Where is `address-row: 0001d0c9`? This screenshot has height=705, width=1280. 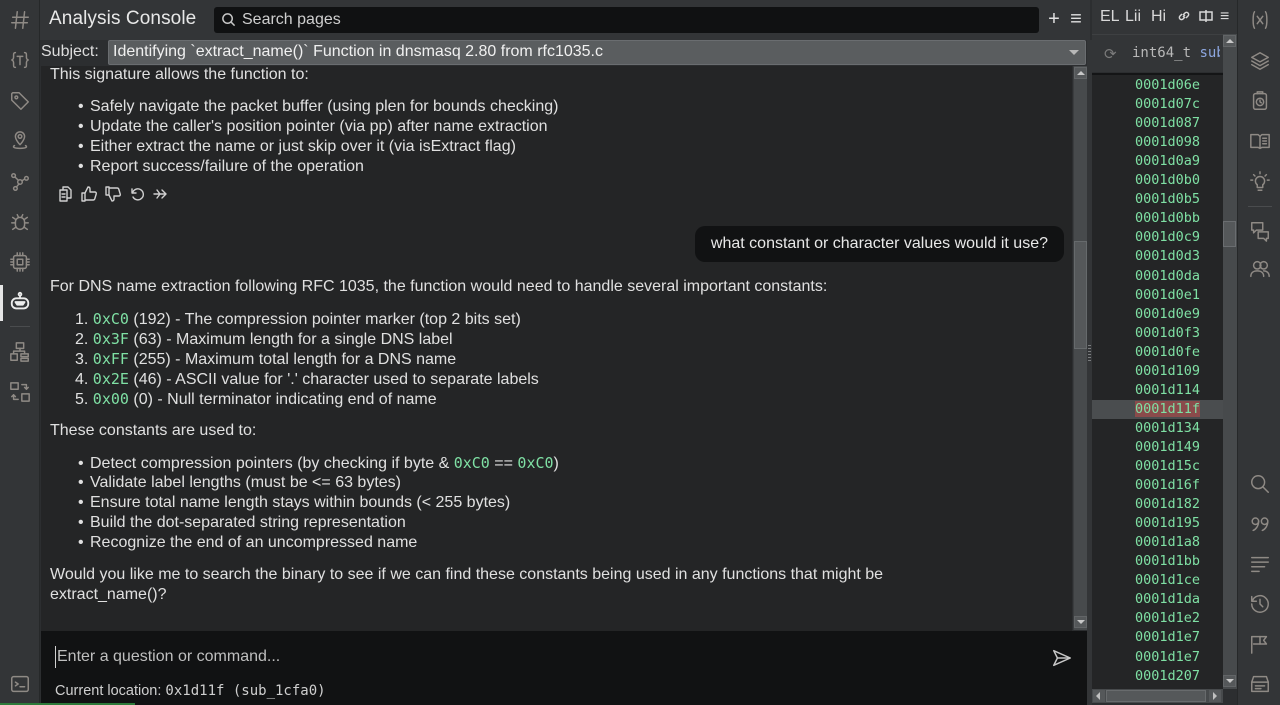 address-row: 0001d0c9 is located at coordinates (1167, 237).